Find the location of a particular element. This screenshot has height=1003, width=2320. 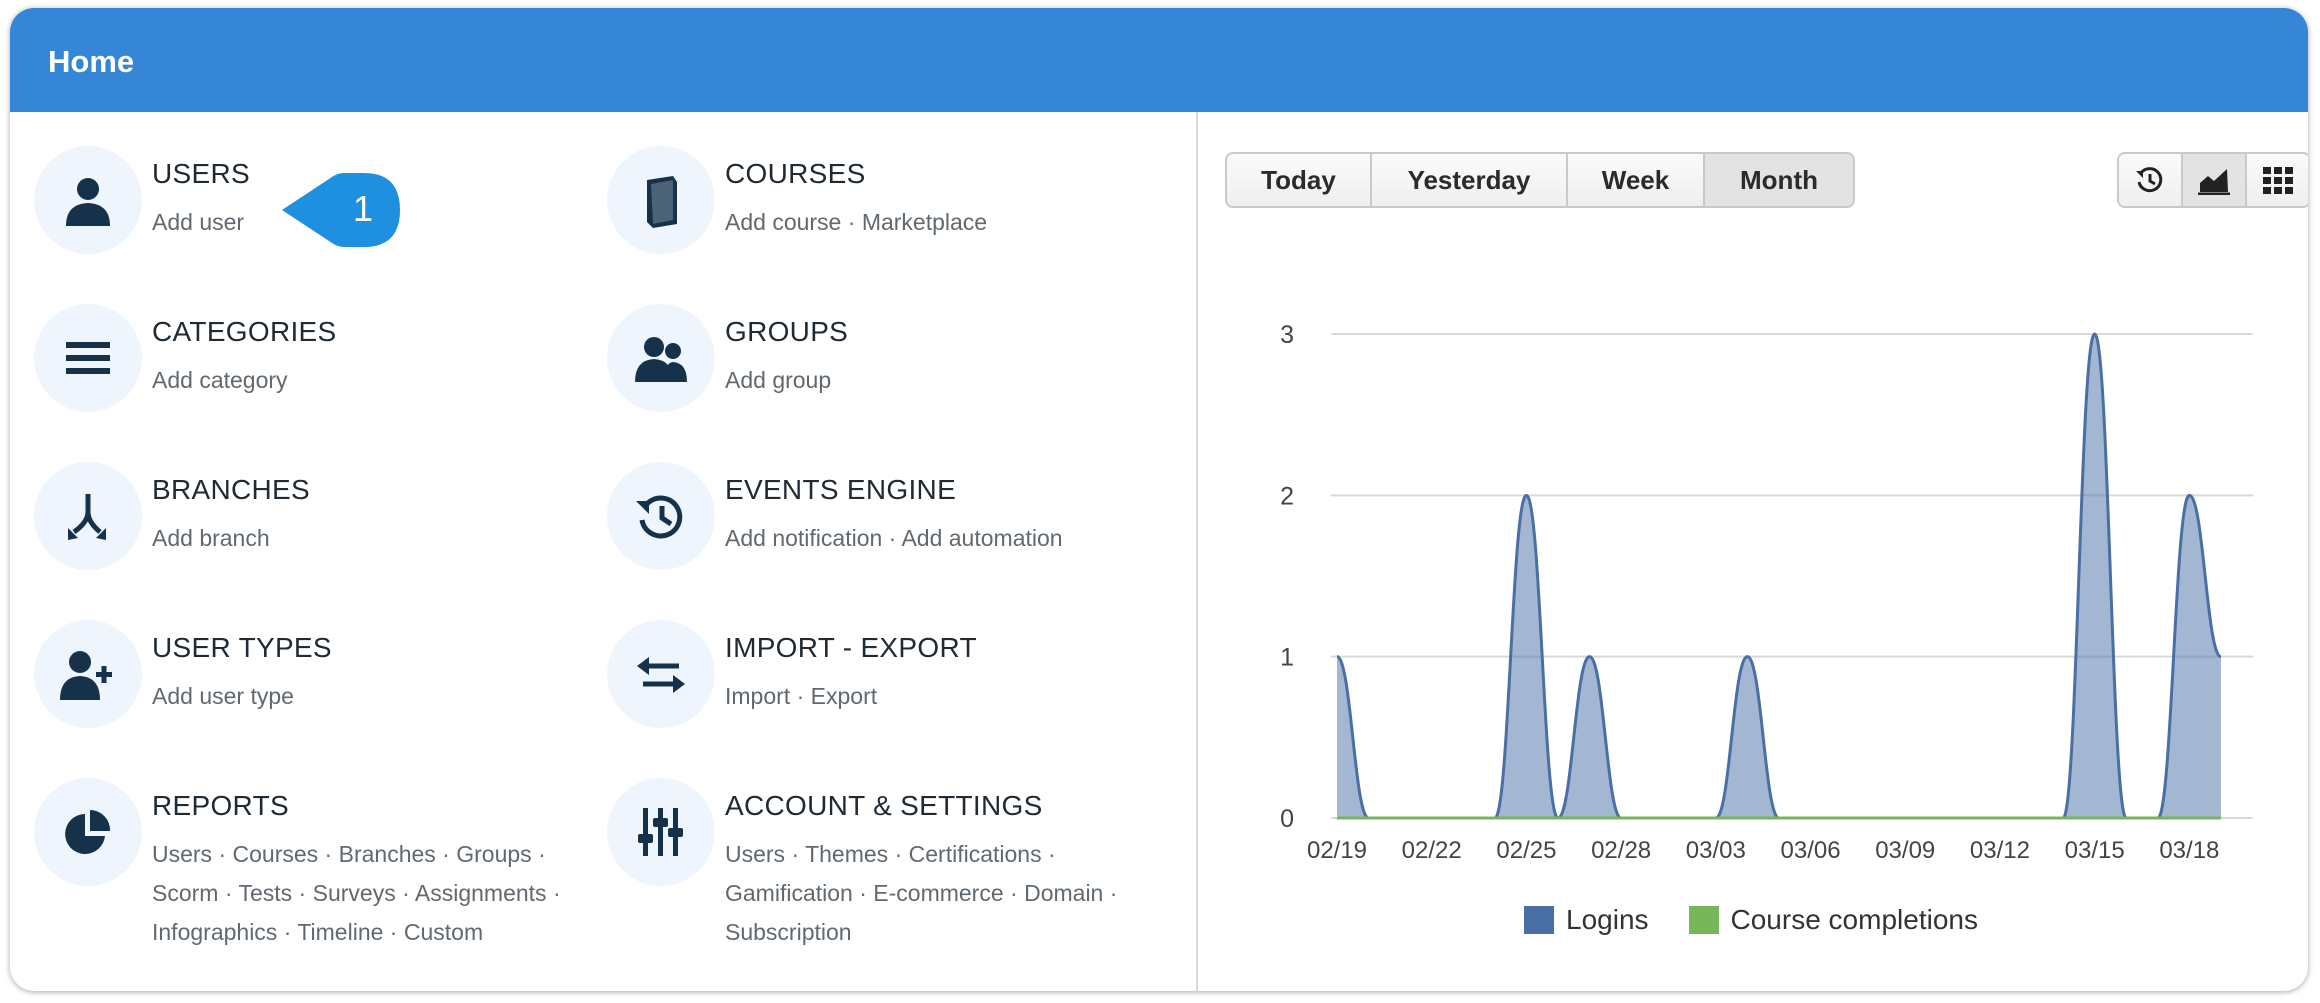

module-link: Surveys is located at coordinates (354, 893).